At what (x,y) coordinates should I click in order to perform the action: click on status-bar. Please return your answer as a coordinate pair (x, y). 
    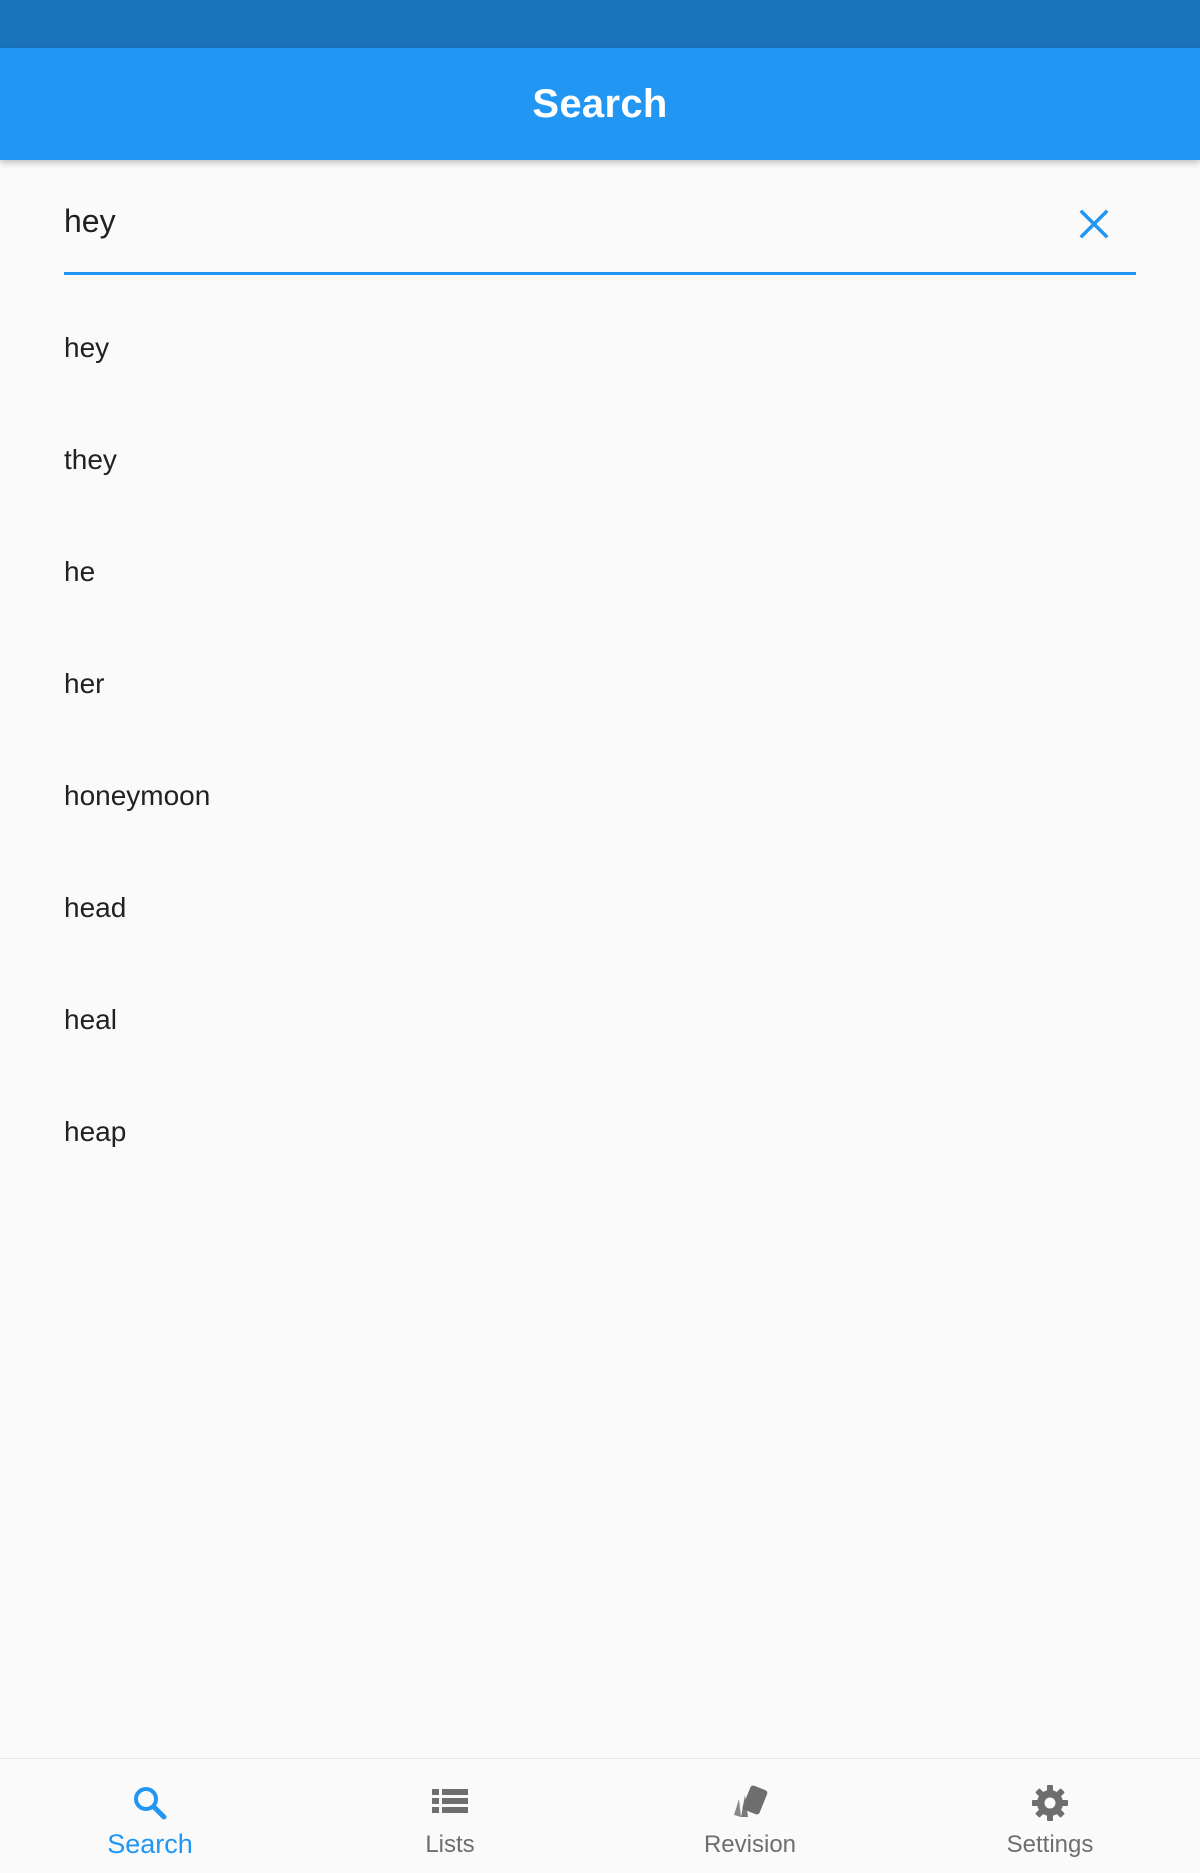
    Looking at the image, I should click on (600, 24).